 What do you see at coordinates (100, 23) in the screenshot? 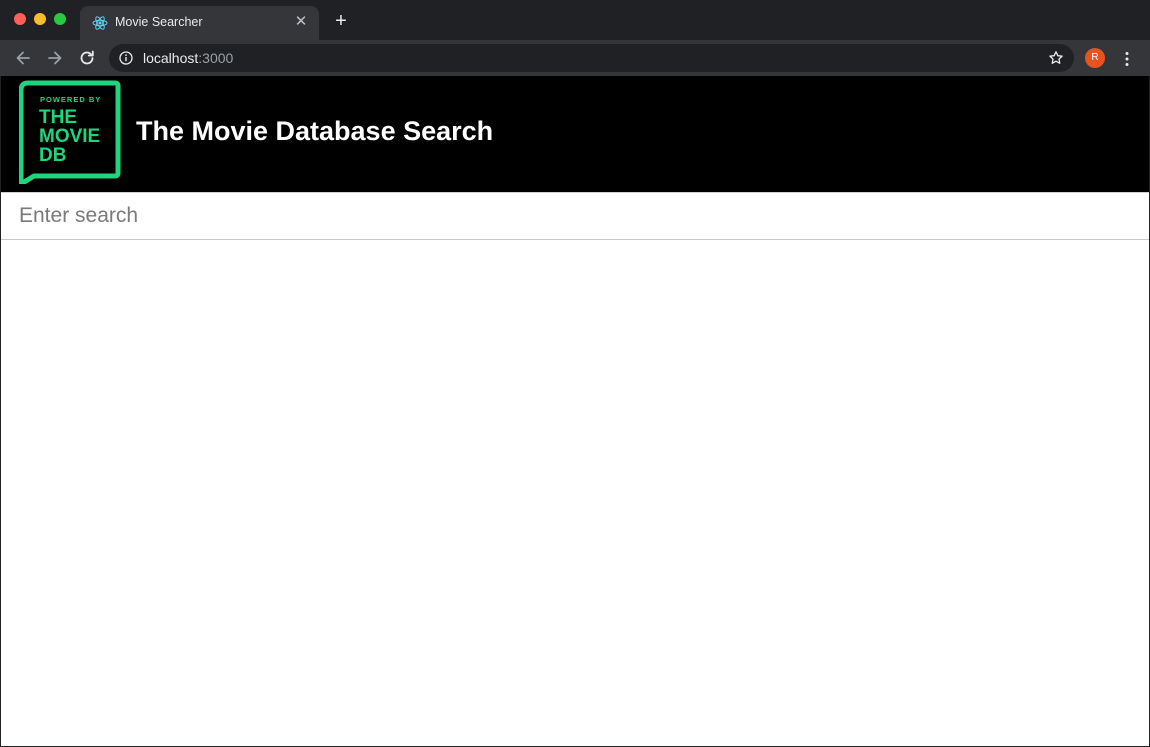
I see `react-icon` at bounding box center [100, 23].